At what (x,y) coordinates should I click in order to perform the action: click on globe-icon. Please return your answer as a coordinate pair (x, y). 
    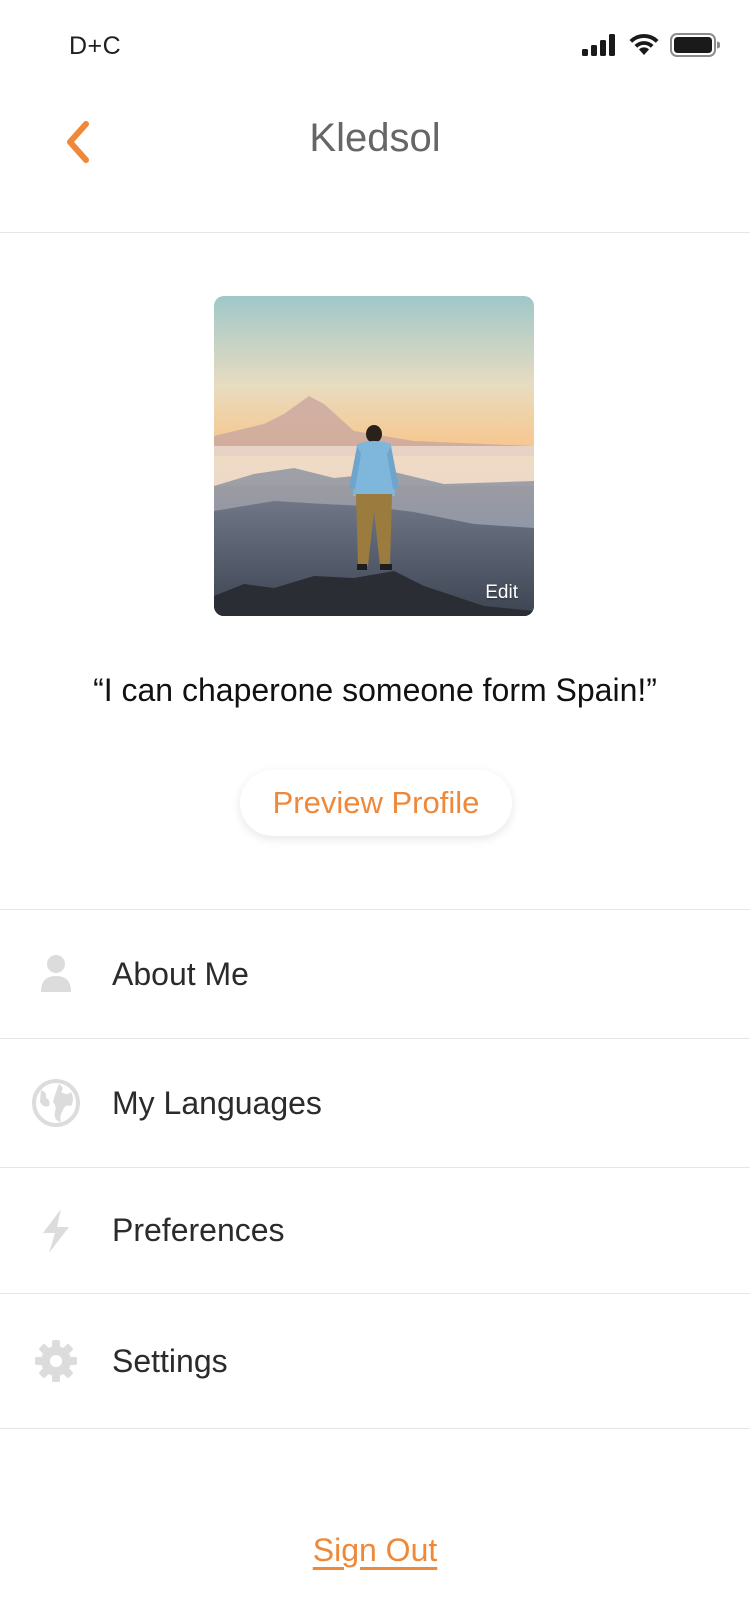
    Looking at the image, I should click on (56, 1103).